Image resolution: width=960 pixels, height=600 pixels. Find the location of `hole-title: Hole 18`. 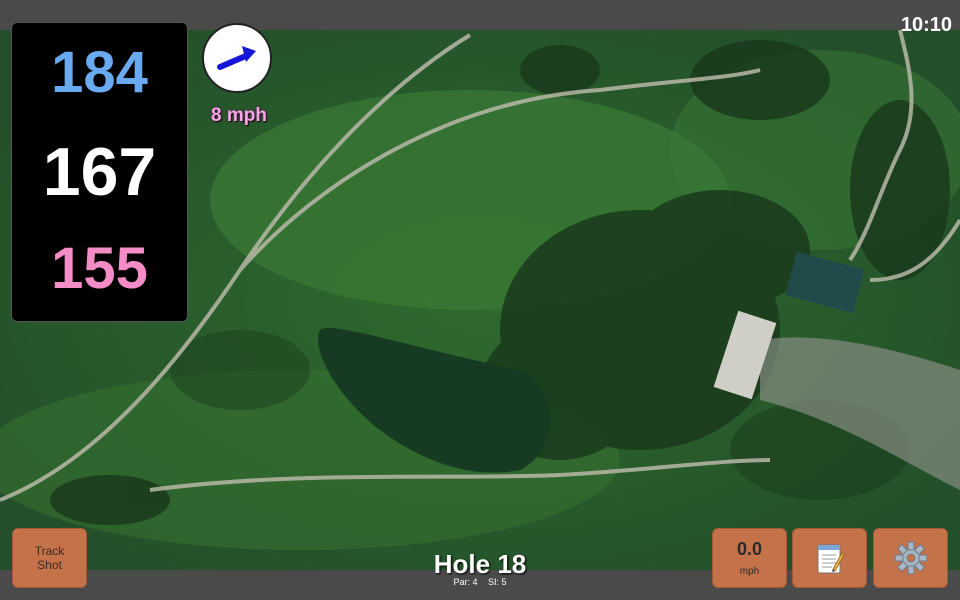

hole-title: Hole 18 is located at coordinates (480, 564).